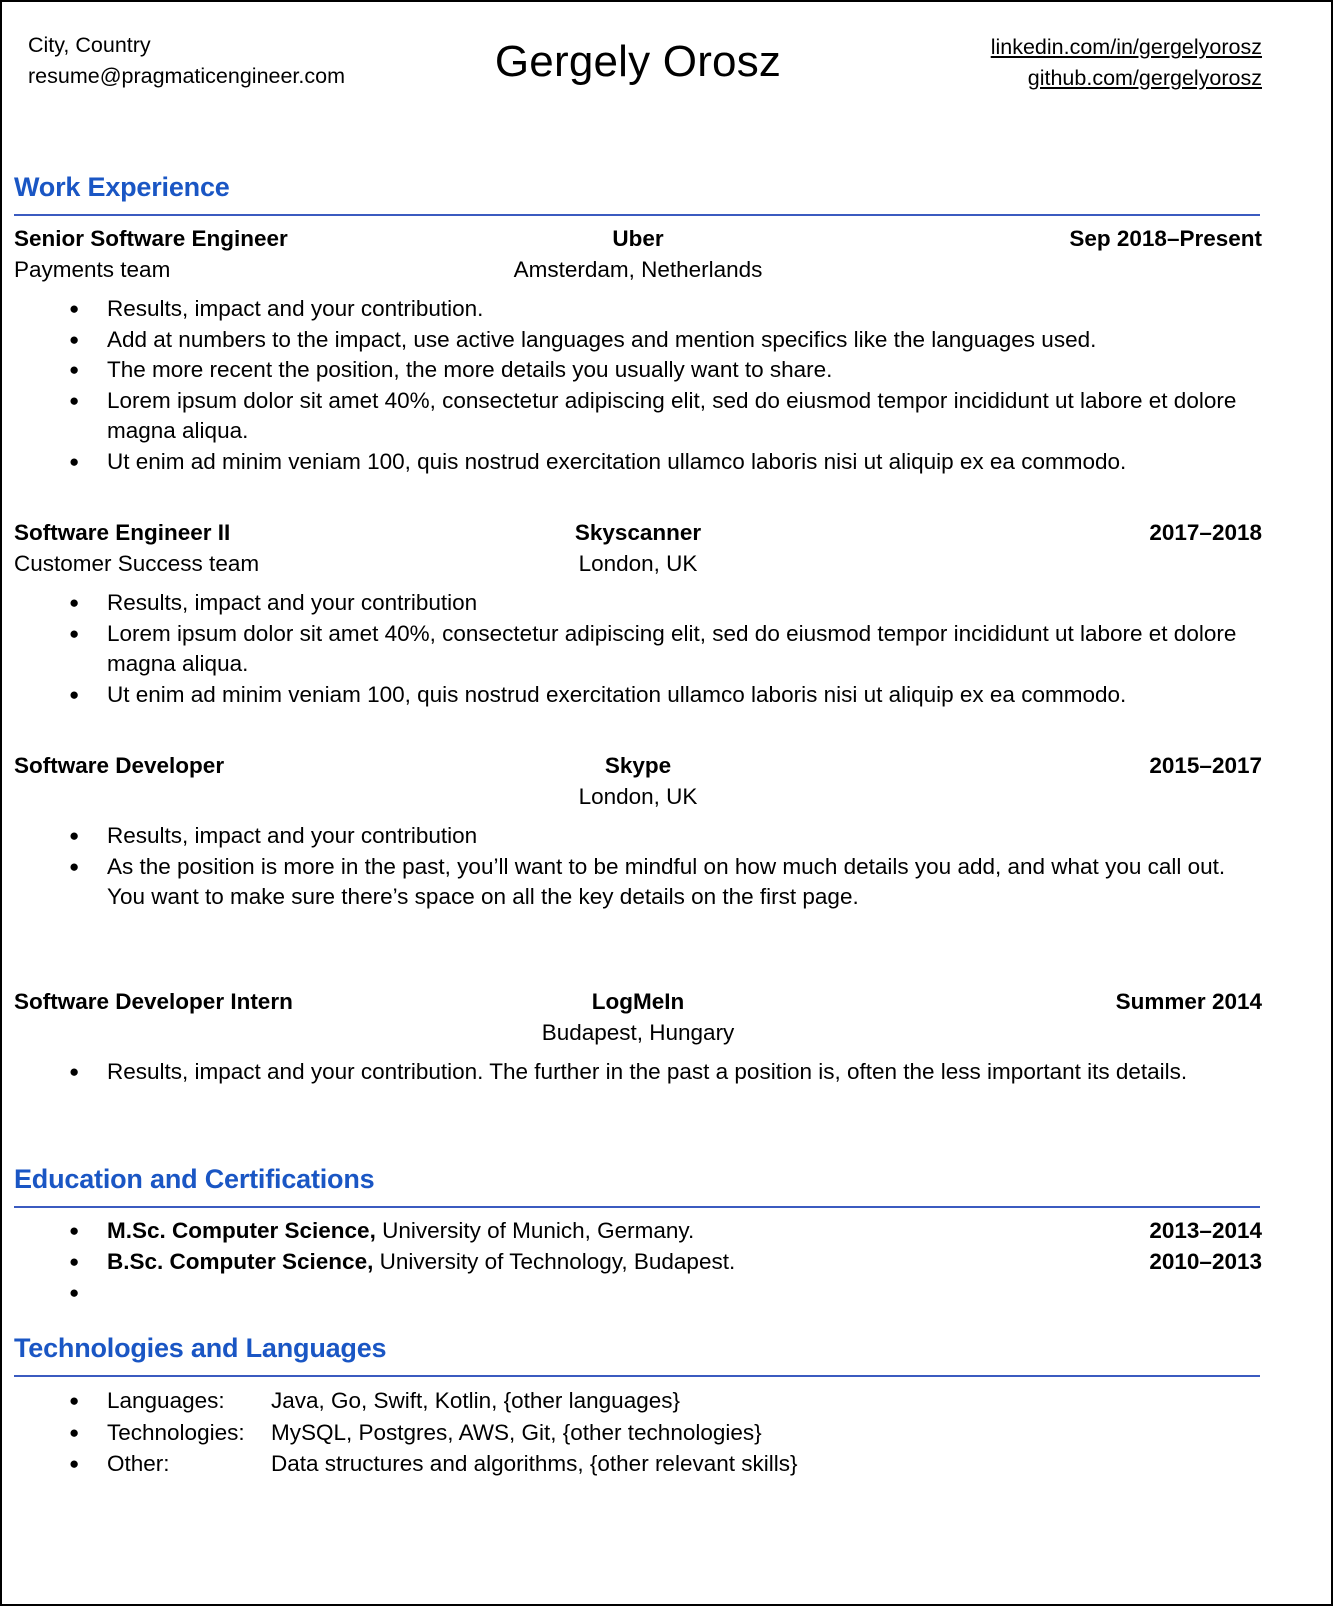 The height and width of the screenshot is (1606, 1333). I want to click on job-company: Skype, so click(638, 765).